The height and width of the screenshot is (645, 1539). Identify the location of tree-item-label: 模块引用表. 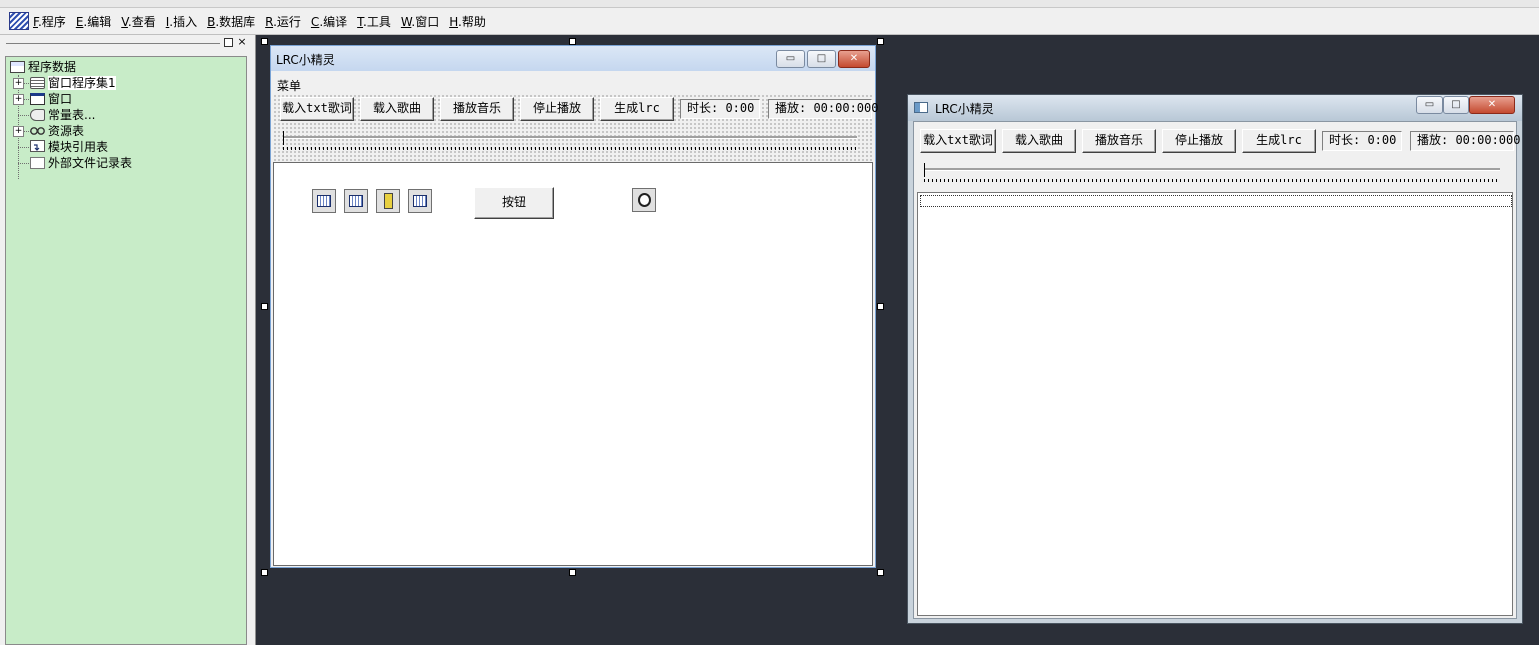
(78, 147).